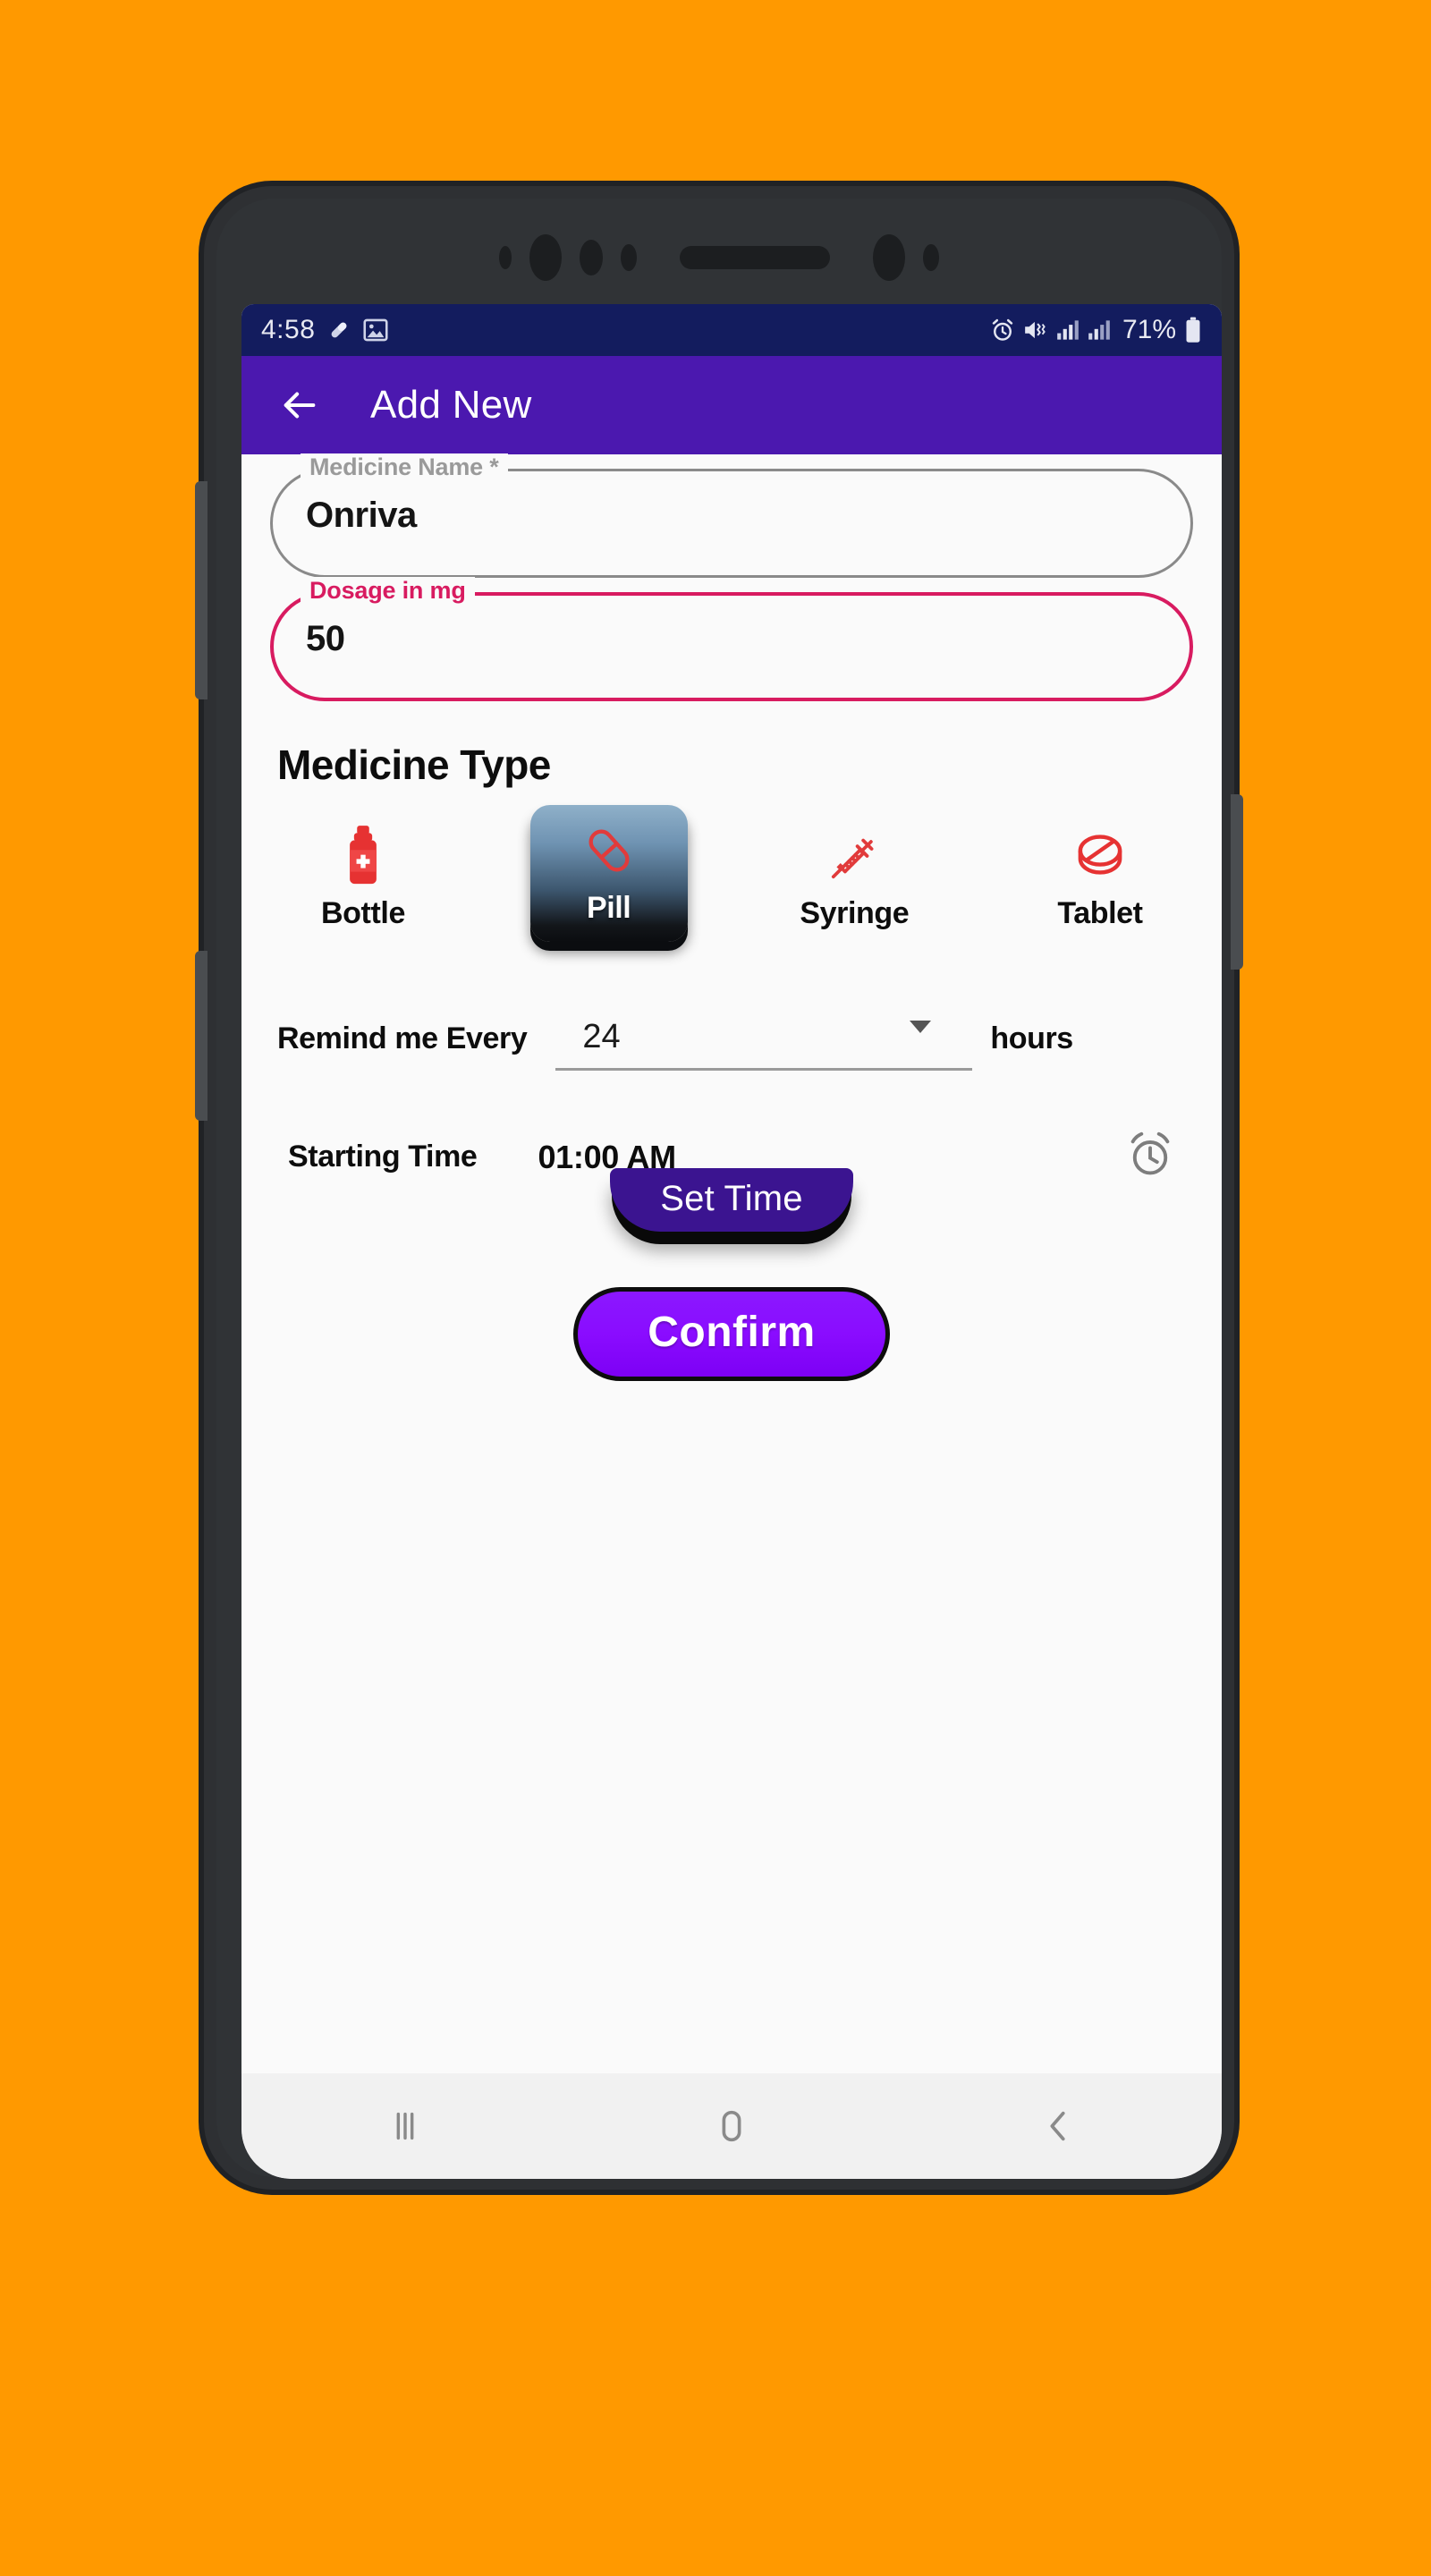 The image size is (1431, 2576). What do you see at coordinates (855, 913) in the screenshot?
I see `medicine-type-label: Syringe` at bounding box center [855, 913].